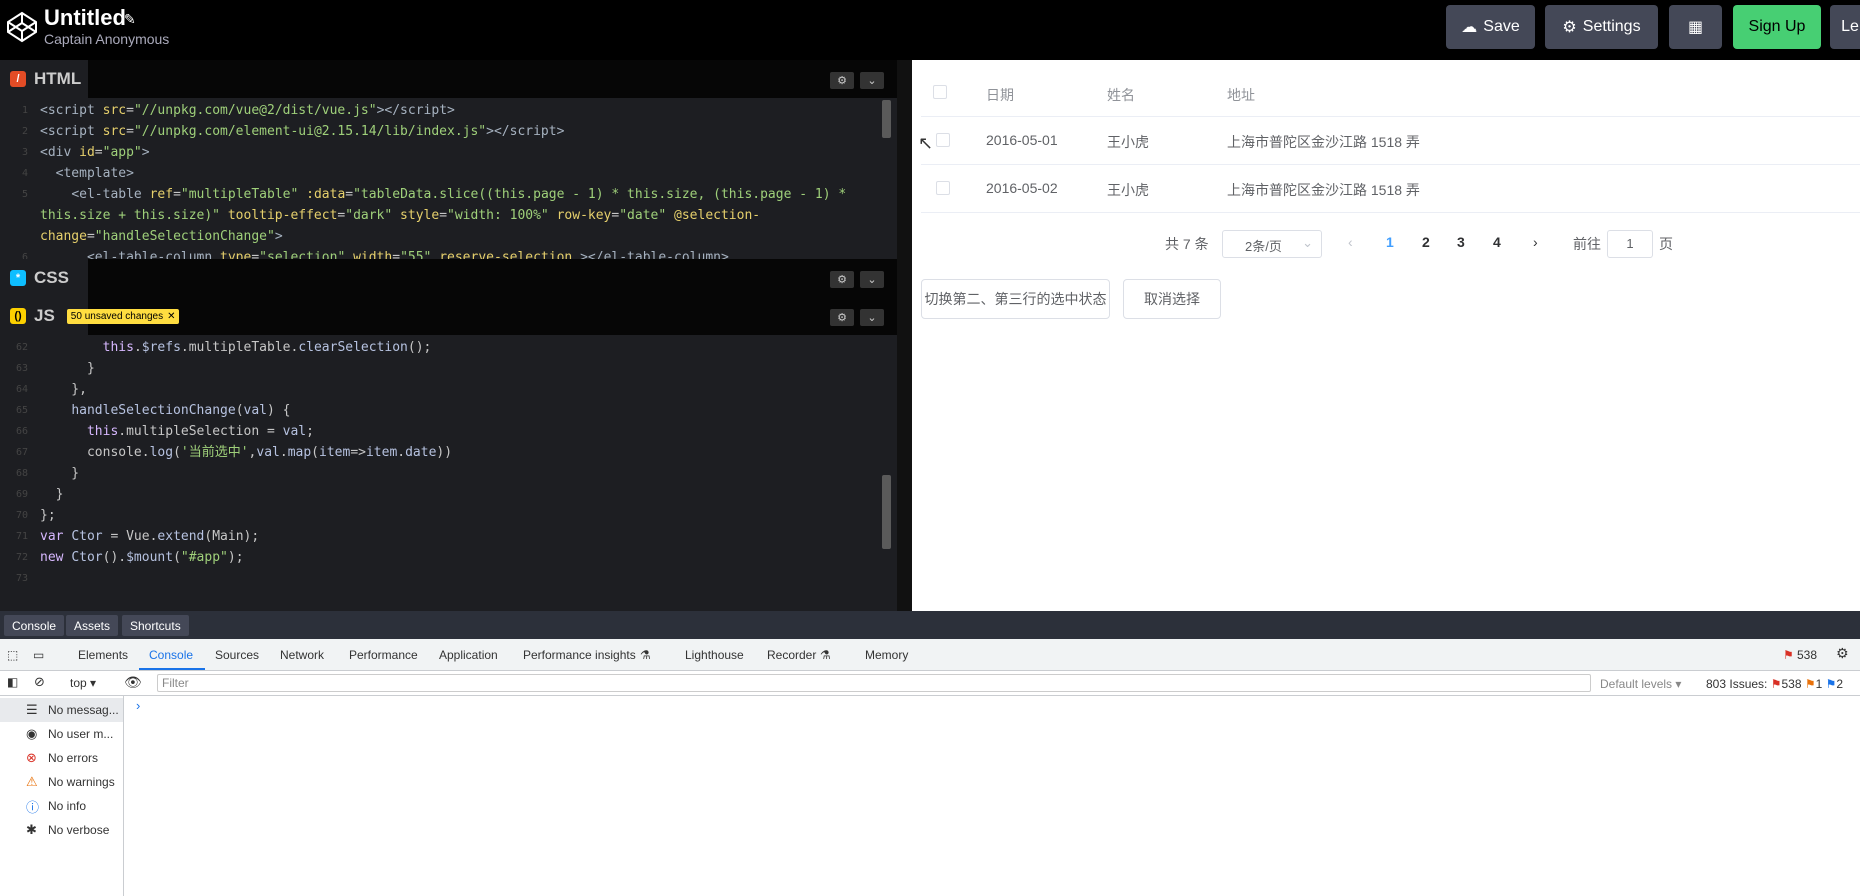 The image size is (1860, 896). Describe the element at coordinates (12, 655) in the screenshot. I see `inspect-icon: ⬚` at that location.